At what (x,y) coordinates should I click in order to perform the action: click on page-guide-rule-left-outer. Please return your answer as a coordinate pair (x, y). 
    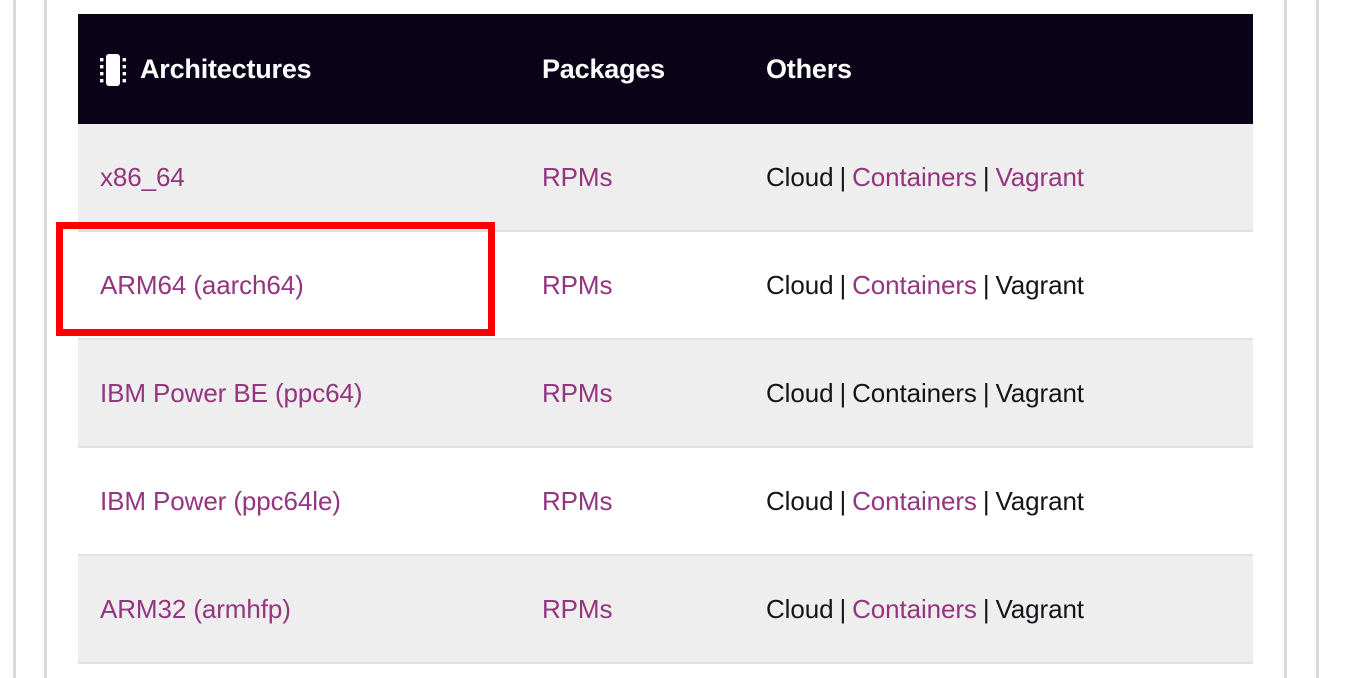
    Looking at the image, I should click on (14, 339).